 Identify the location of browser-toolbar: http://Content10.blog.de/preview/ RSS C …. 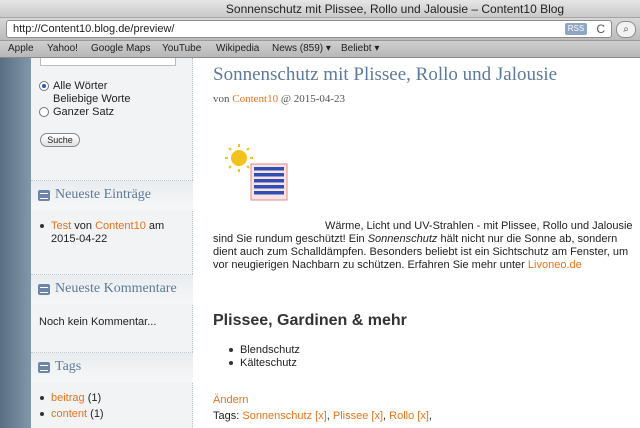
(320, 29).